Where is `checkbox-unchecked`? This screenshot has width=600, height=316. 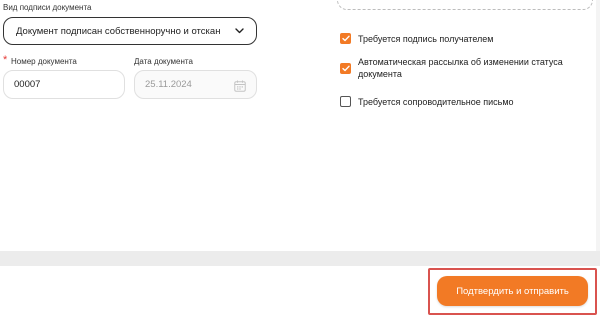 checkbox-unchecked is located at coordinates (345, 101).